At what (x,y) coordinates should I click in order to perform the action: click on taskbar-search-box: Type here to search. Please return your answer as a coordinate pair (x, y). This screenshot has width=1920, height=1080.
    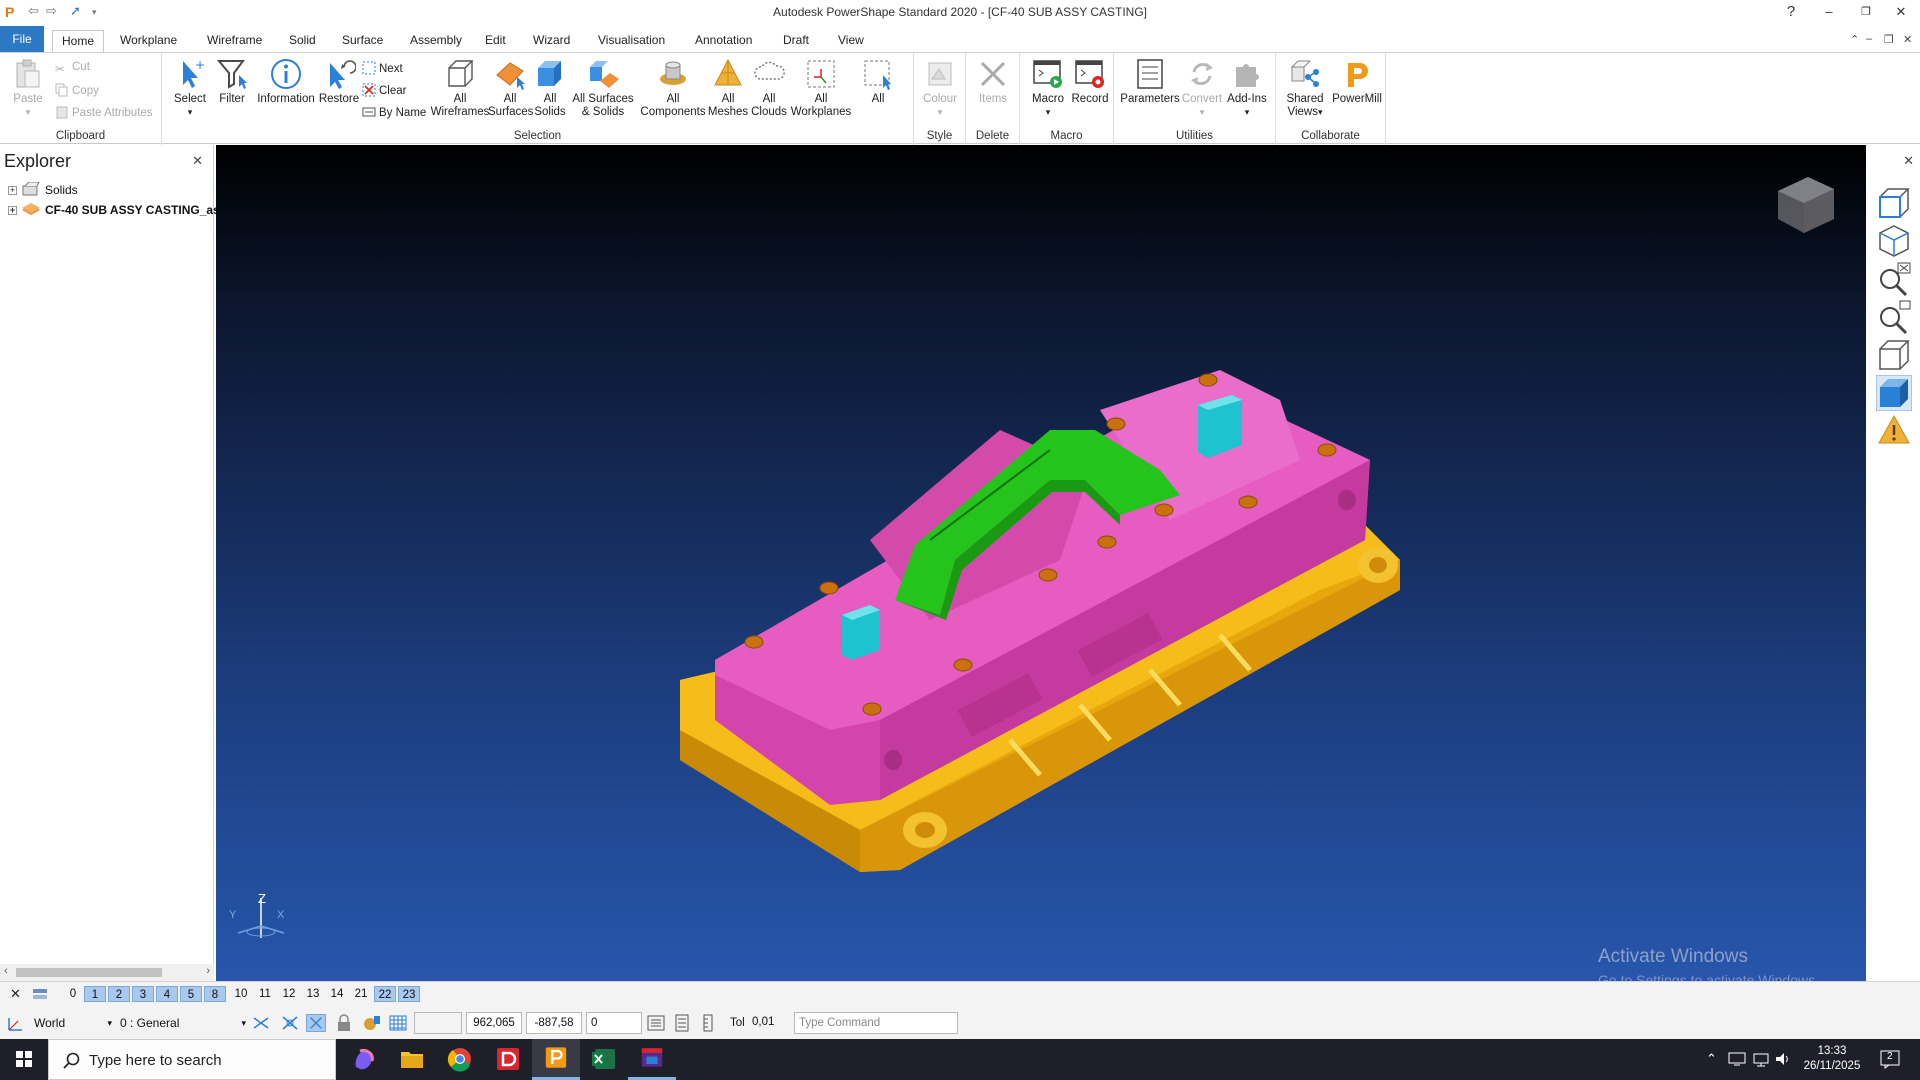
    Looking at the image, I should click on (192, 1059).